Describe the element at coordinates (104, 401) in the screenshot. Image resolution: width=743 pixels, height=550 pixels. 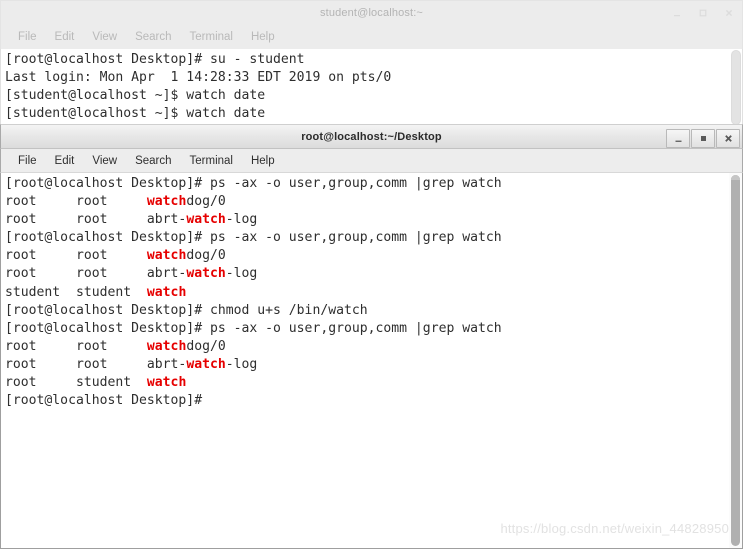
I see `terminal-span: [root@localhost Desktop]#` at that location.